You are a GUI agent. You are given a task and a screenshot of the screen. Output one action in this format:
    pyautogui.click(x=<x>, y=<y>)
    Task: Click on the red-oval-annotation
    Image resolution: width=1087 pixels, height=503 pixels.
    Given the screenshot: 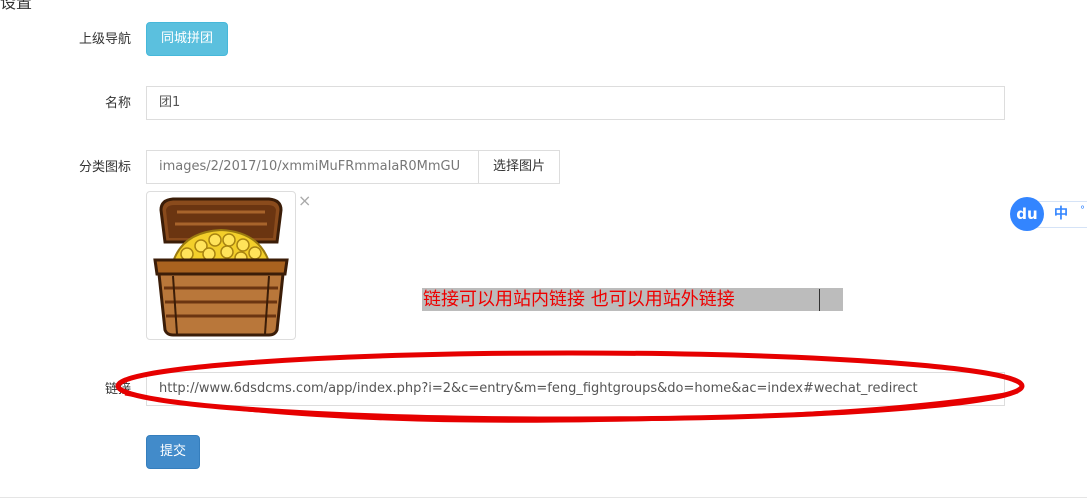 What is the action you would take?
    pyautogui.click(x=570, y=386)
    